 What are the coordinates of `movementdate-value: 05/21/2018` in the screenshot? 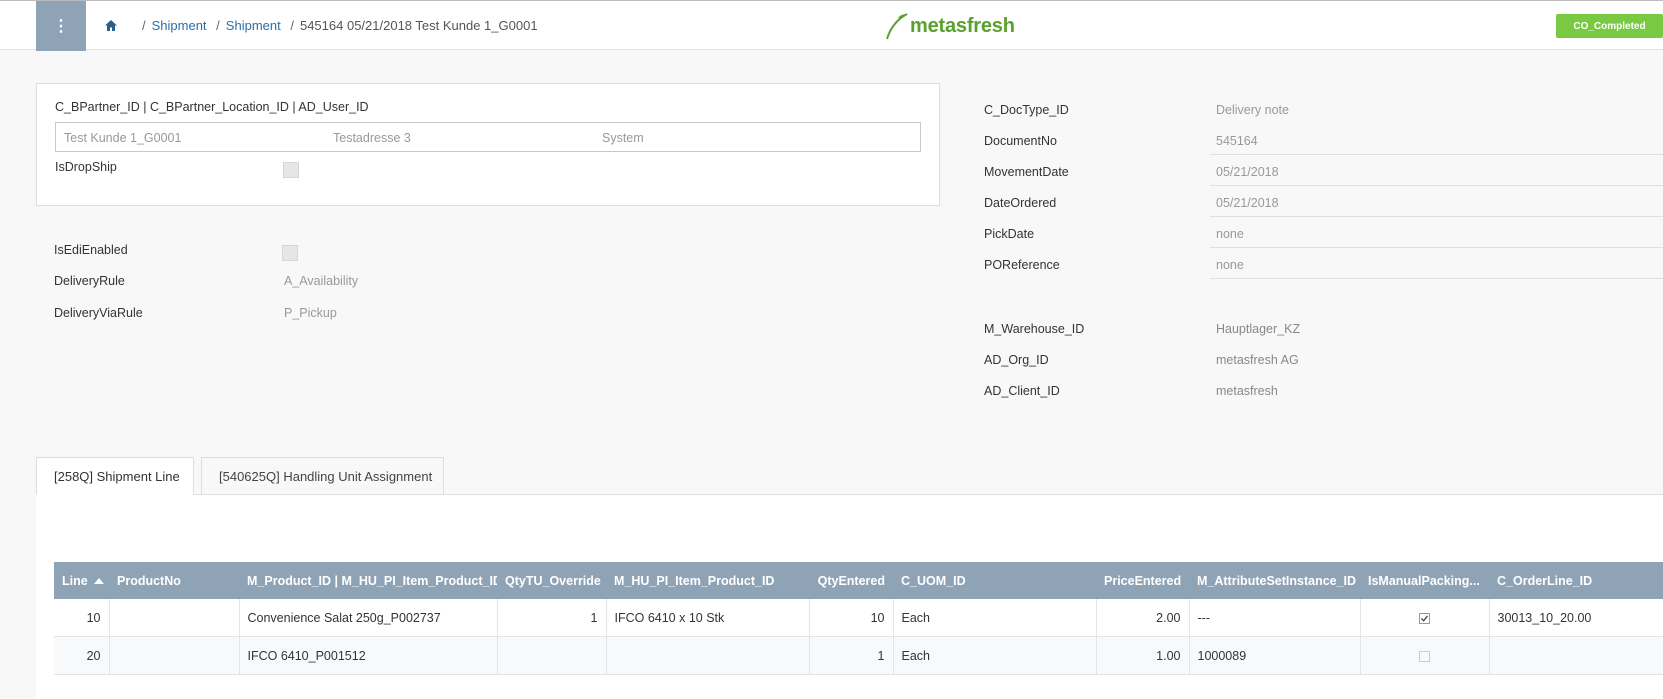 It's located at (1247, 172).